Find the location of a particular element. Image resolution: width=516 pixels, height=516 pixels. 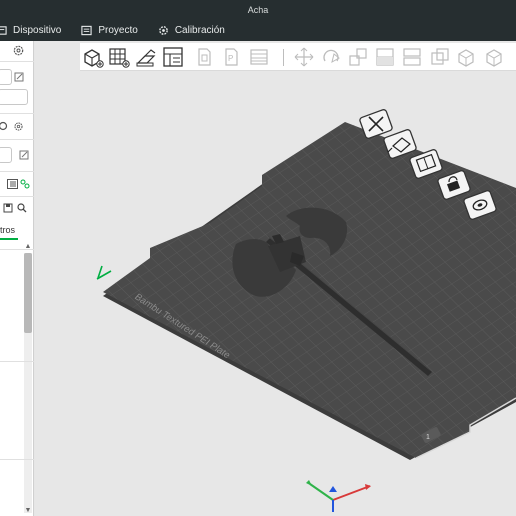

rotate-button is located at coordinates (331, 57).